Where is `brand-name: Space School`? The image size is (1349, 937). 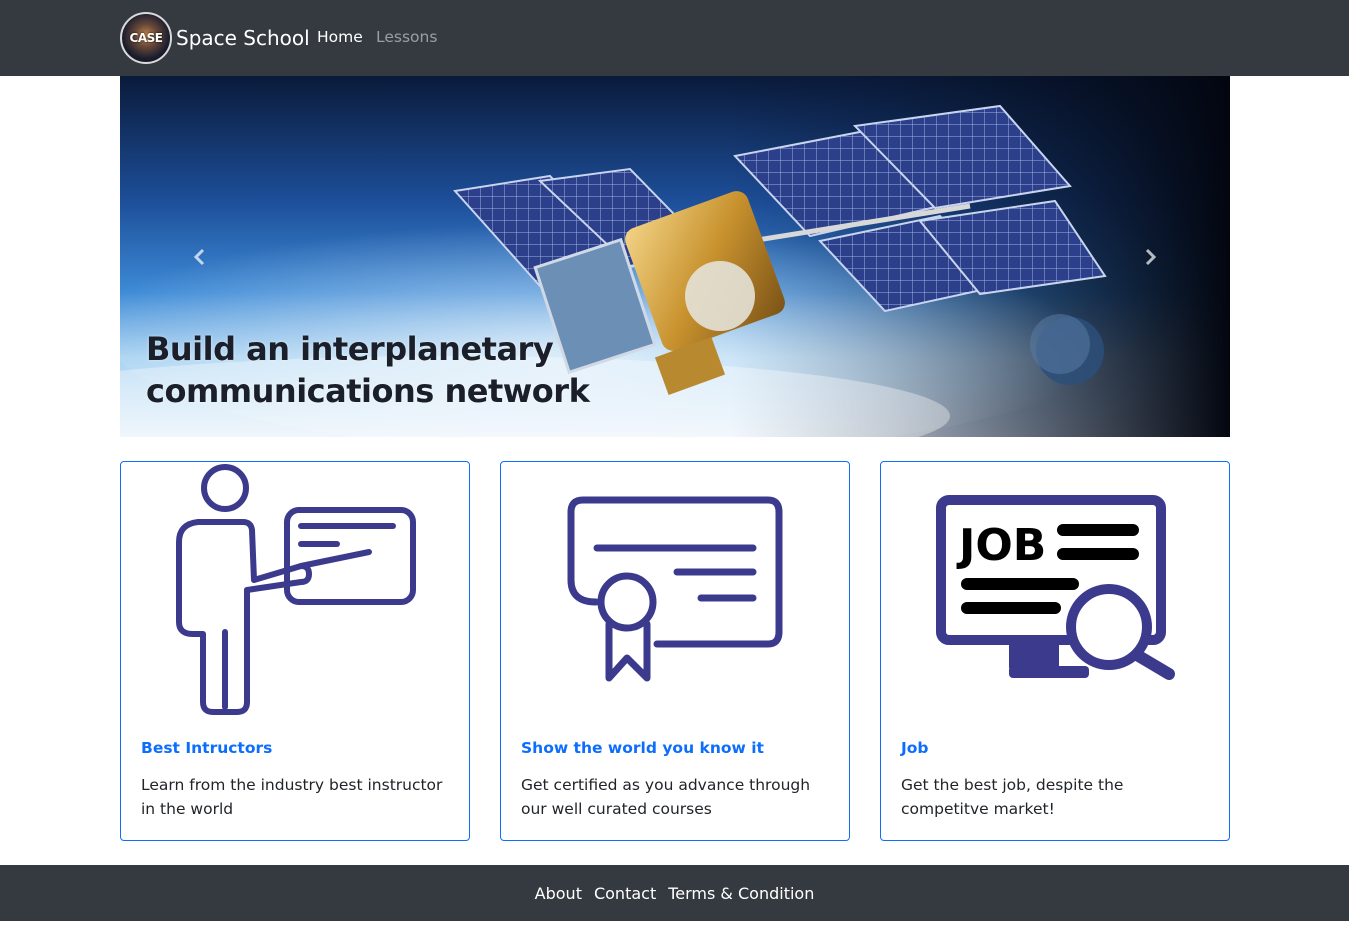
brand-name: Space School is located at coordinates (243, 38).